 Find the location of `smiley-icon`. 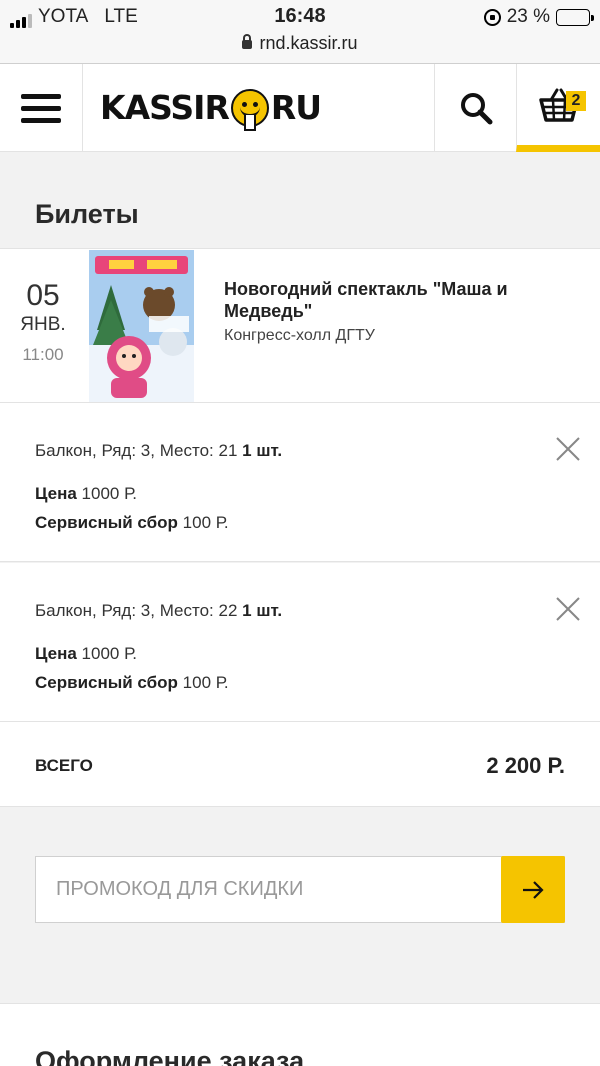

smiley-icon is located at coordinates (249, 109).